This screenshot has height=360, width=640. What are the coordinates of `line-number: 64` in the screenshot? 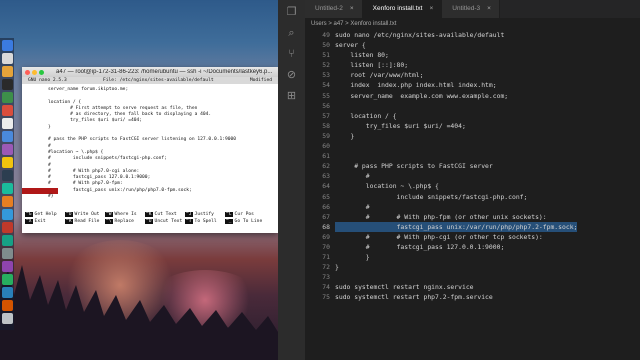 It's located at (326, 186).